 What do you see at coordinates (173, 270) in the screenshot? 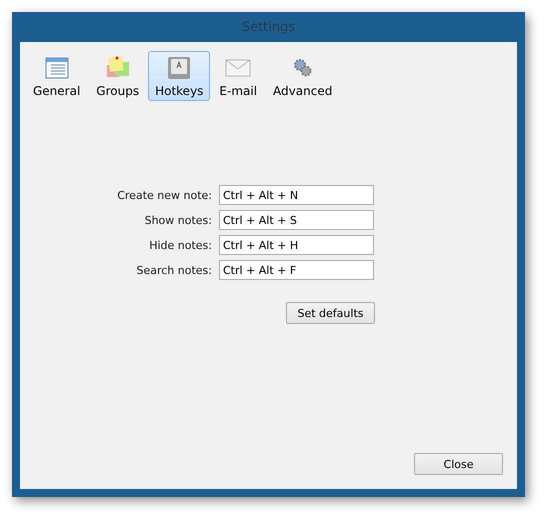
I see `hotkey-label: Search notes:` at bounding box center [173, 270].